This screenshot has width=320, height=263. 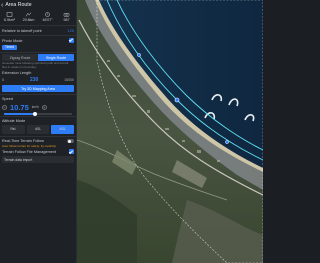 What do you see at coordinates (17, 73) in the screenshot?
I see `extension-label: Extension Length` at bounding box center [17, 73].